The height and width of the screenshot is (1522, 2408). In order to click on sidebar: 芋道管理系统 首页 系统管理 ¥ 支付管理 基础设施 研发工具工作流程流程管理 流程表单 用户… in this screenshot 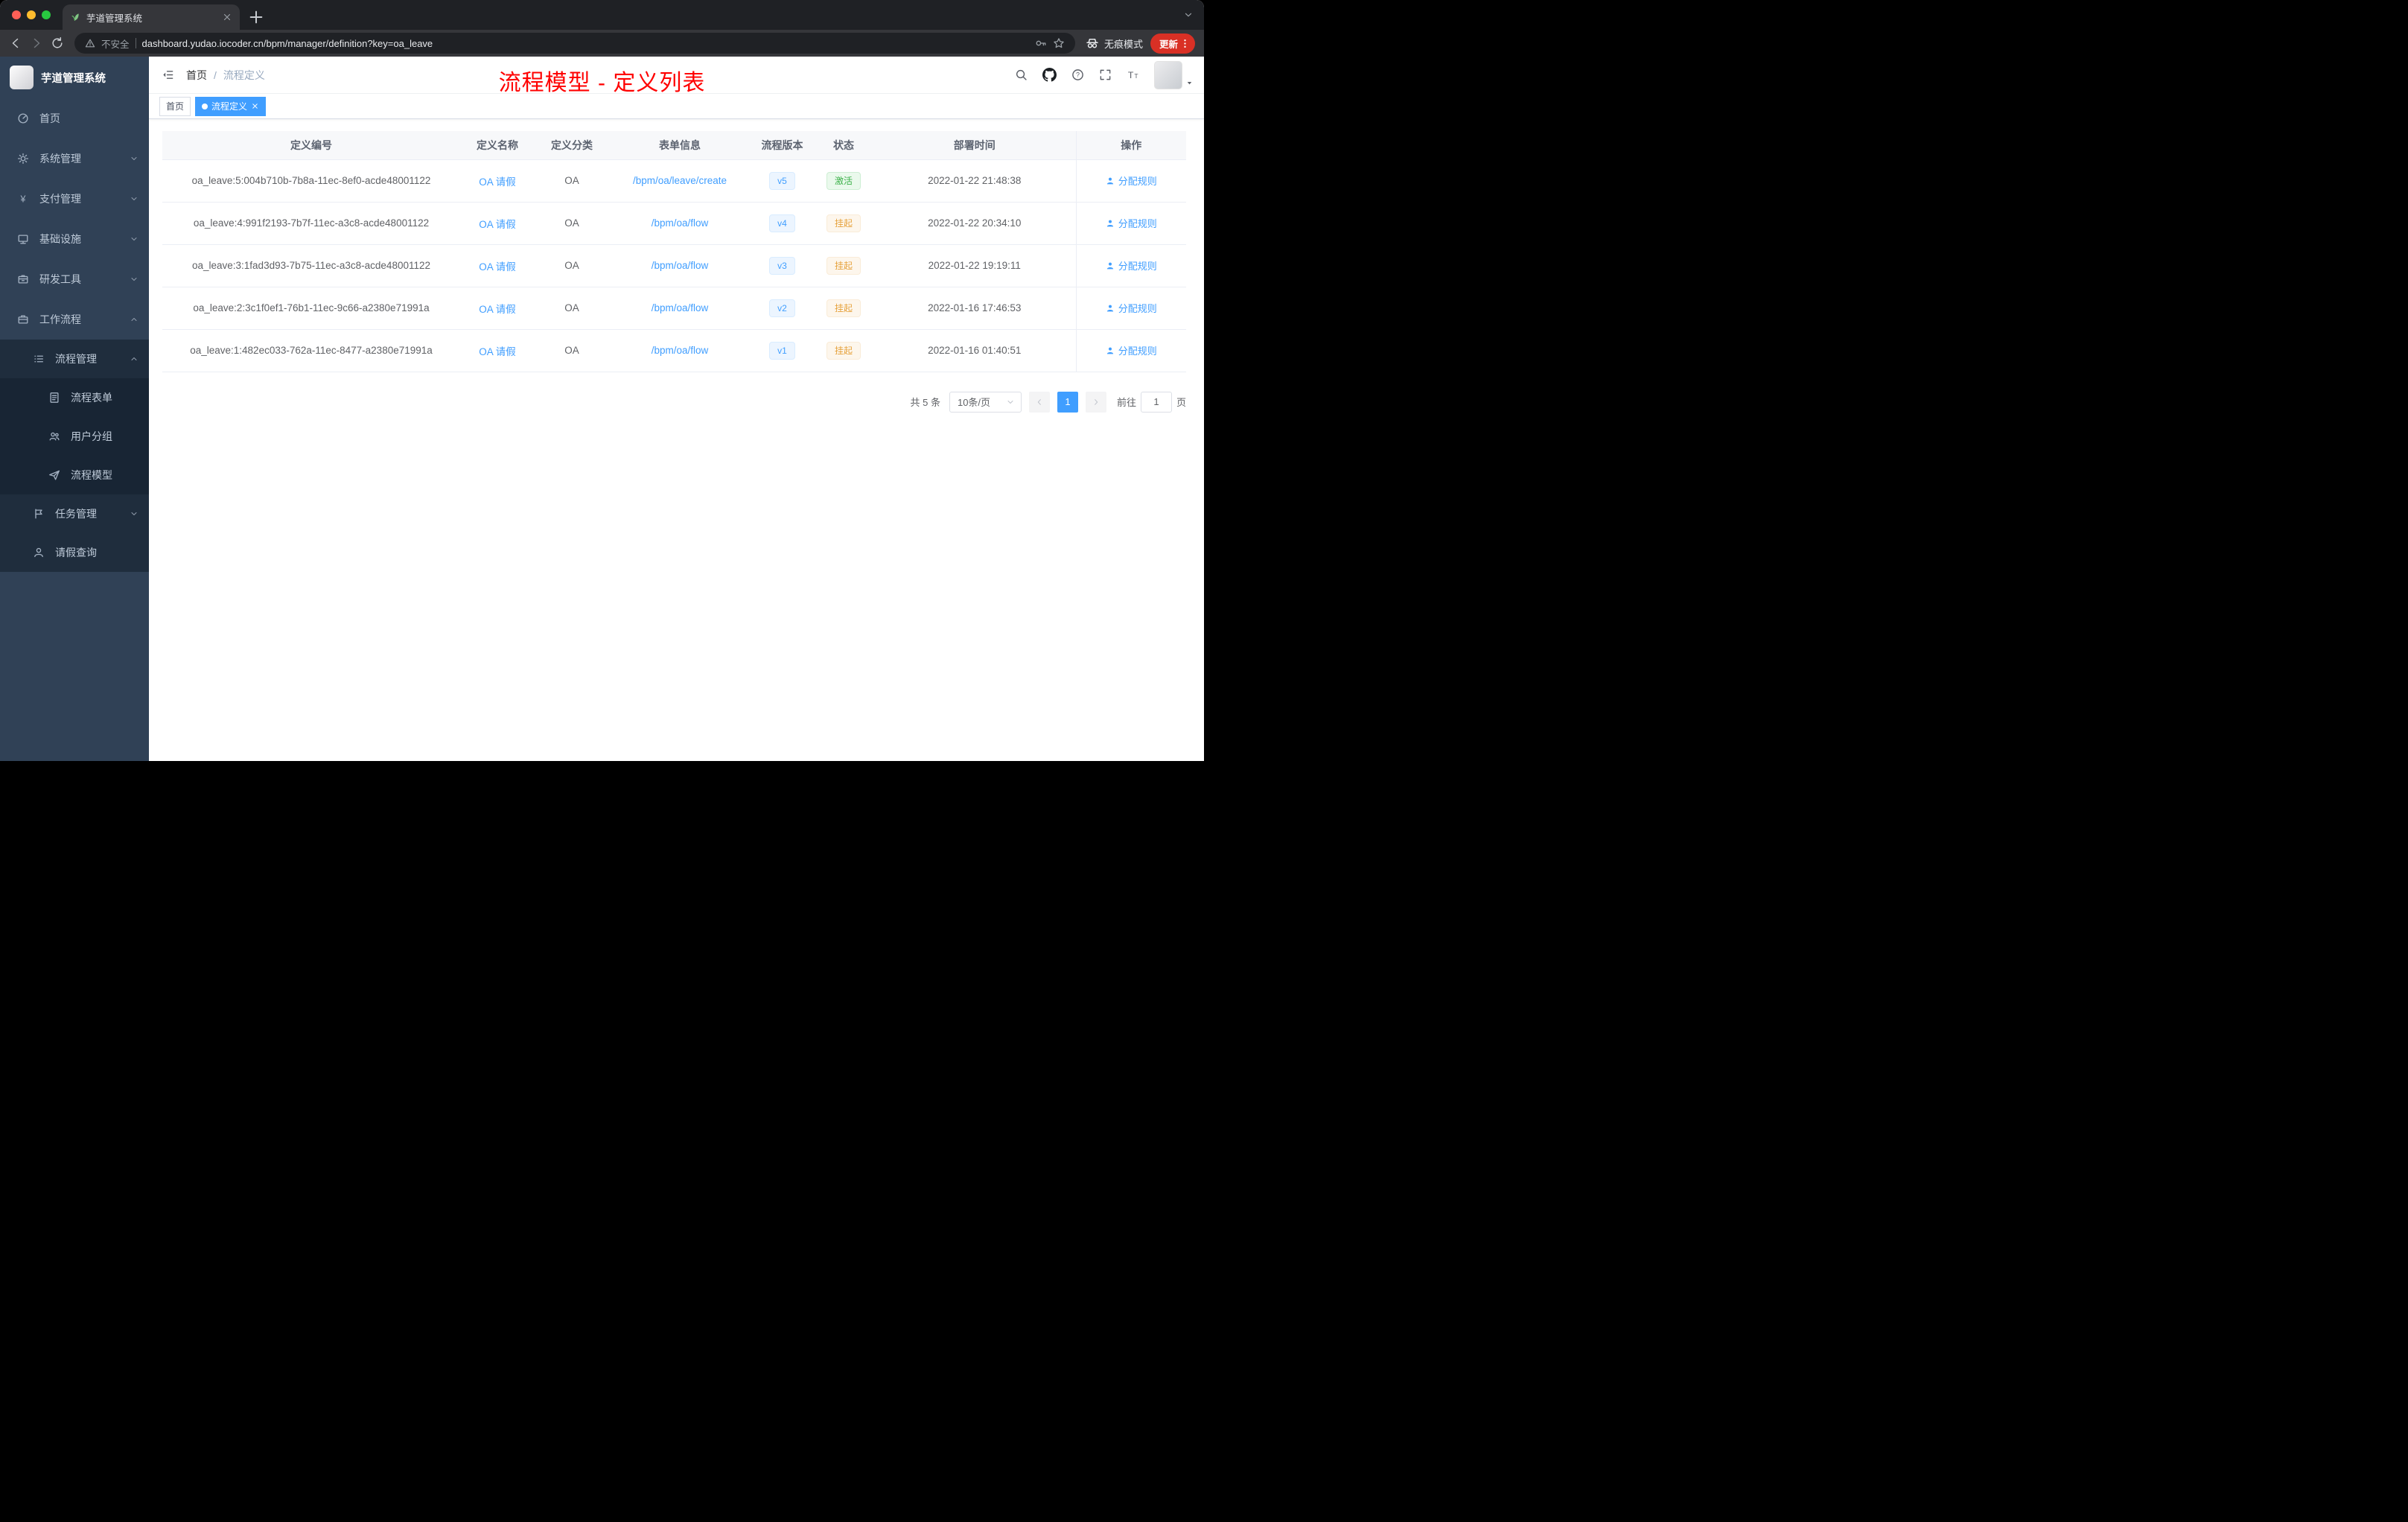, I will do `click(74, 409)`.